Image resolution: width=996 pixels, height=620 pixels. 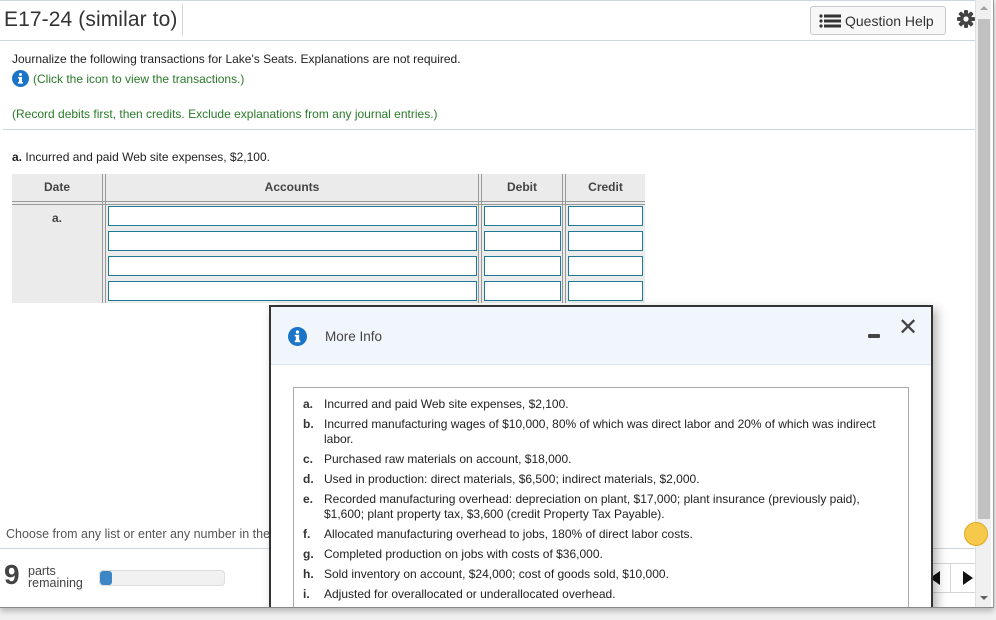 I want to click on question-help-button: Question Help, so click(x=878, y=20).